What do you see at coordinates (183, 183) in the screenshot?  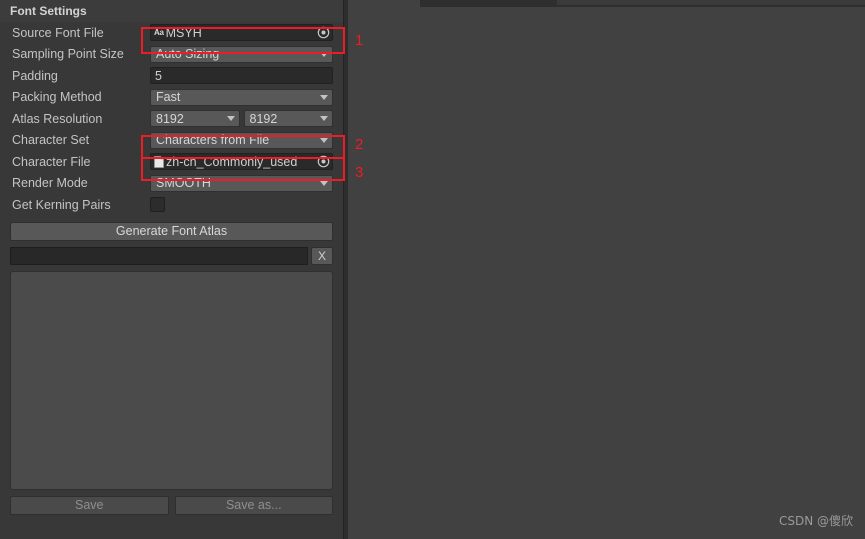 I see `render-mode-value: SMOOTH` at bounding box center [183, 183].